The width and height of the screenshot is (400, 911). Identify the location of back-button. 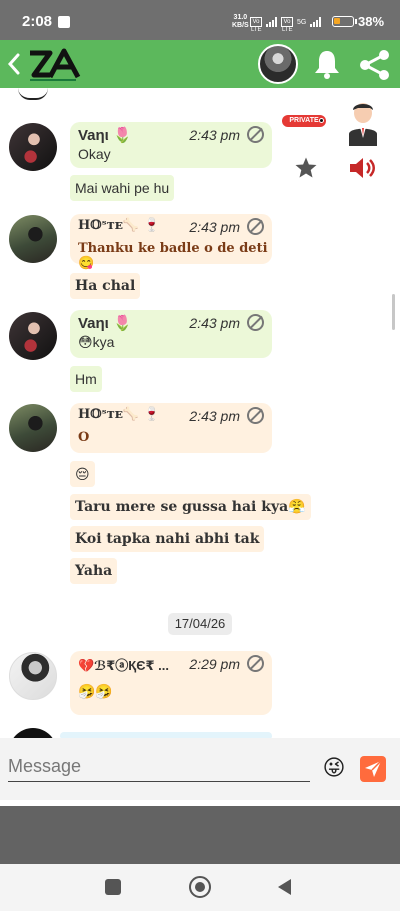
(15, 64).